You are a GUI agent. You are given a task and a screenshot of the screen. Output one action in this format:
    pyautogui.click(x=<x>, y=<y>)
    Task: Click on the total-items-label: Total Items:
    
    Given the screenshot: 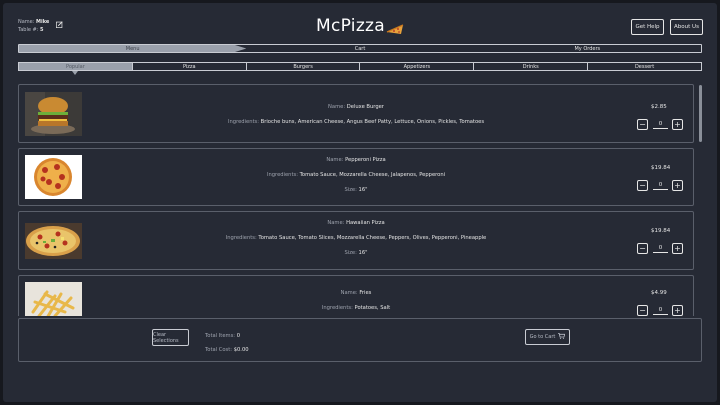 What is the action you would take?
    pyautogui.click(x=220, y=336)
    